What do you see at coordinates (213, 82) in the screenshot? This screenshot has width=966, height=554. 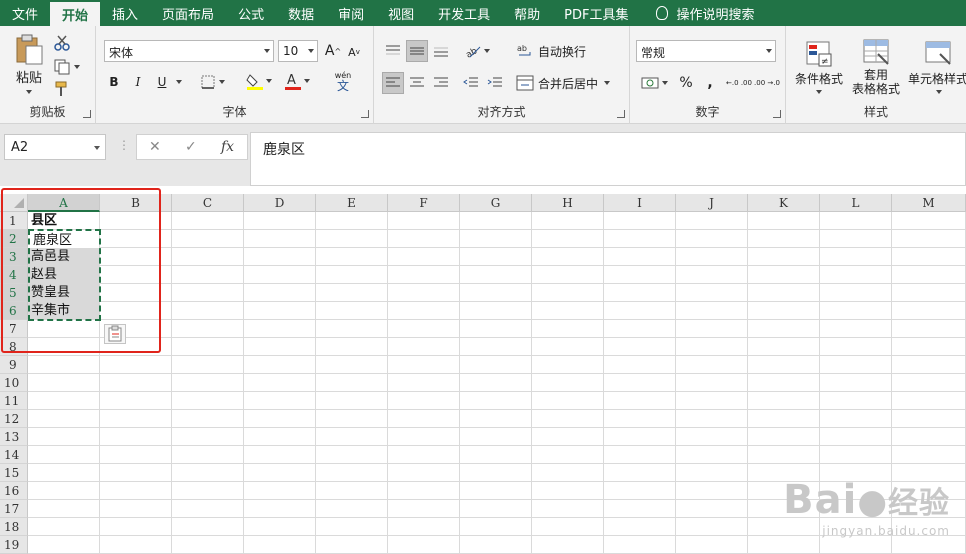 I see `borders-button` at bounding box center [213, 82].